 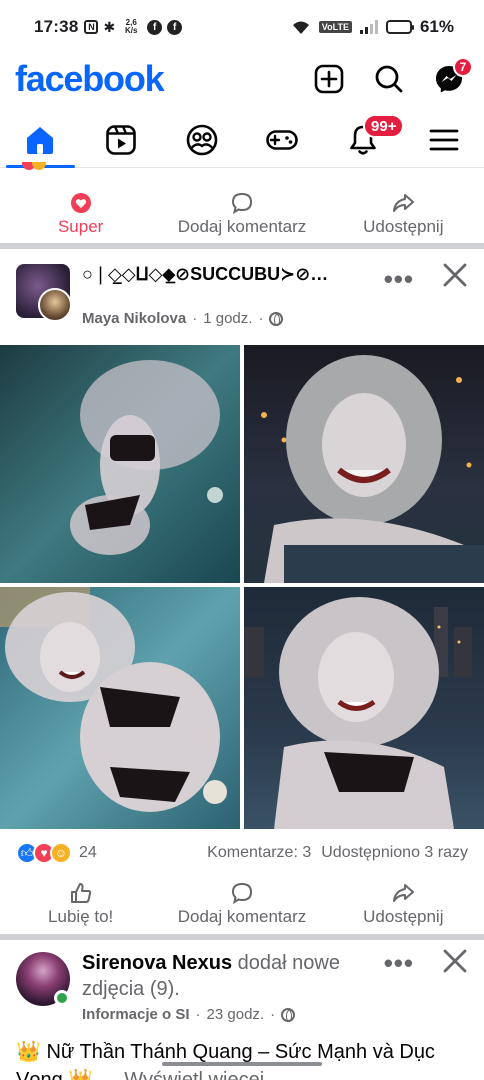 I want to click on like-button: Lubię to!, so click(x=80, y=904).